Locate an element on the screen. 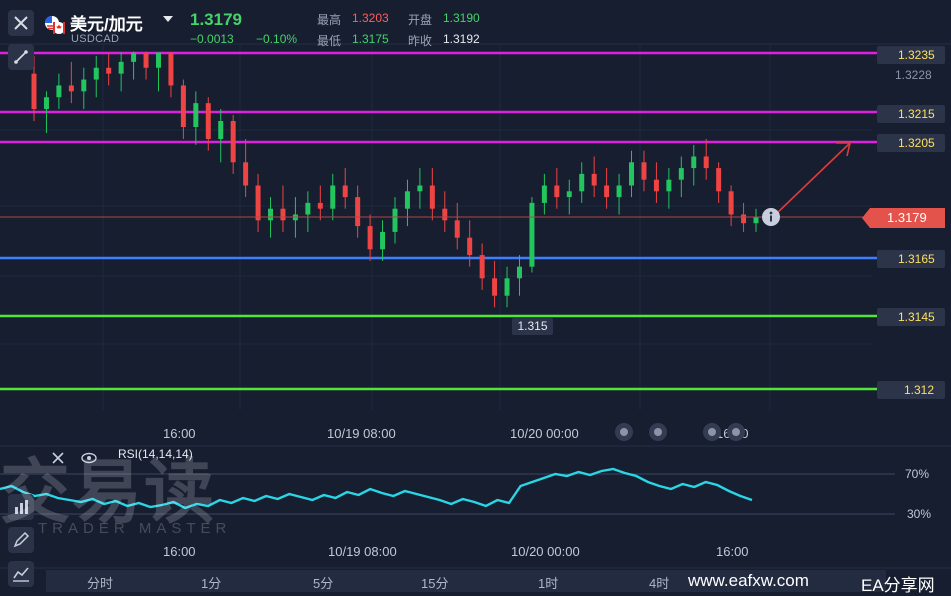 This screenshot has height=596, width=951. rsi-time-label-2: 10/19 08:00 is located at coordinates (362, 551).